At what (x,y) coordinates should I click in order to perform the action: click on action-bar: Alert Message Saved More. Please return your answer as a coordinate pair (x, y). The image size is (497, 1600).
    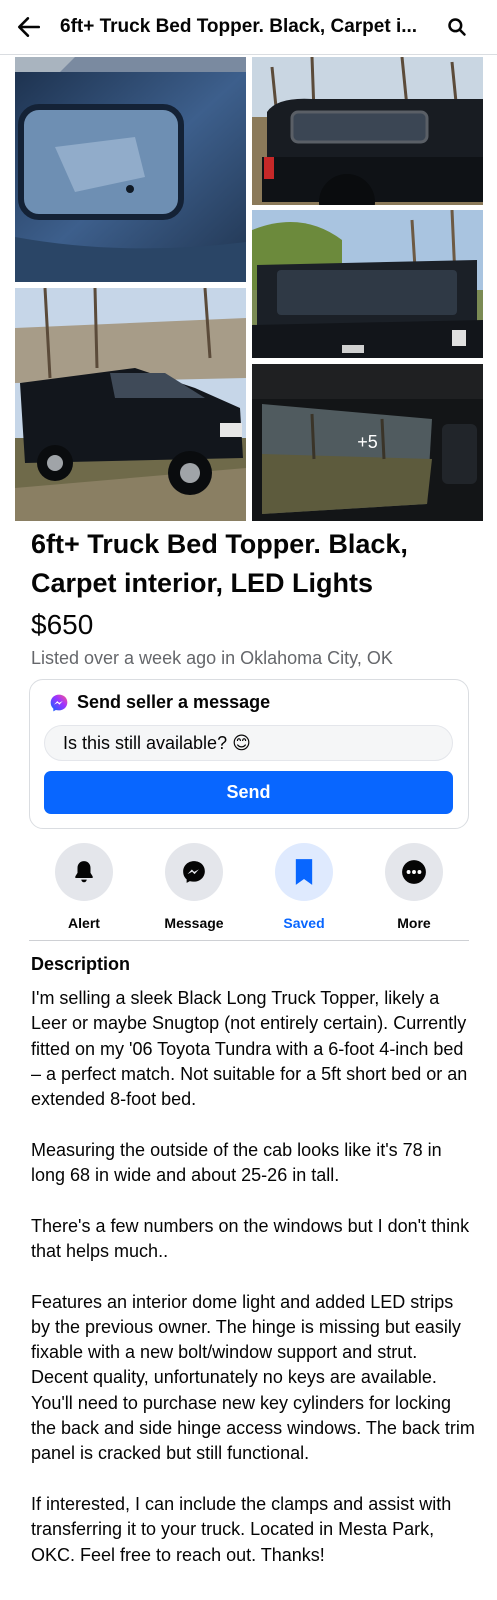
    Looking at the image, I should click on (249, 887).